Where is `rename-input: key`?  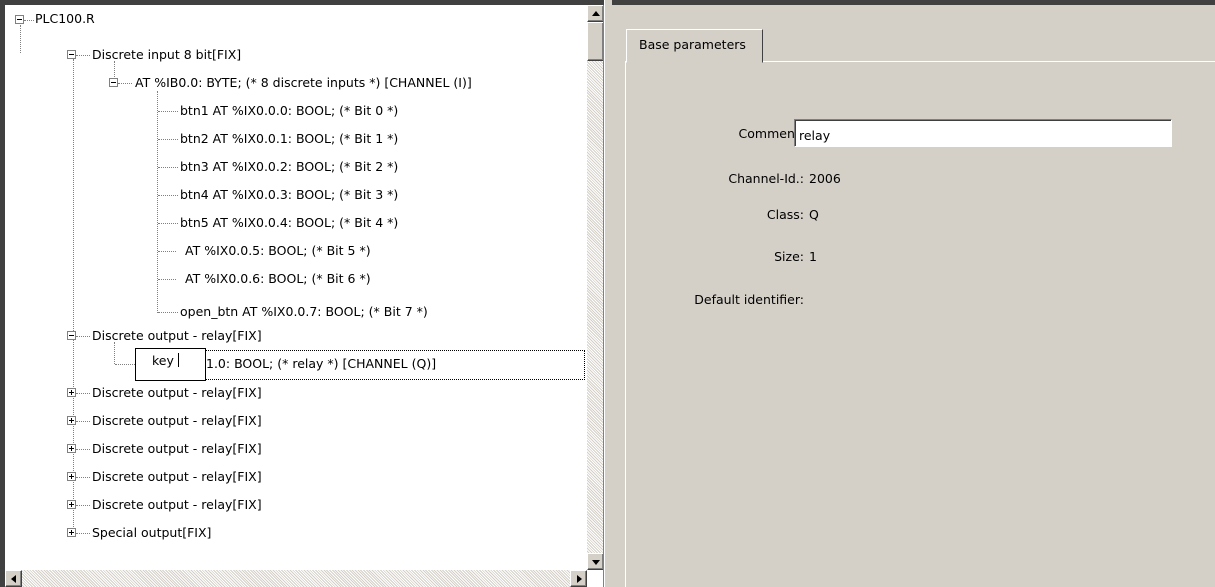 rename-input: key is located at coordinates (170, 364).